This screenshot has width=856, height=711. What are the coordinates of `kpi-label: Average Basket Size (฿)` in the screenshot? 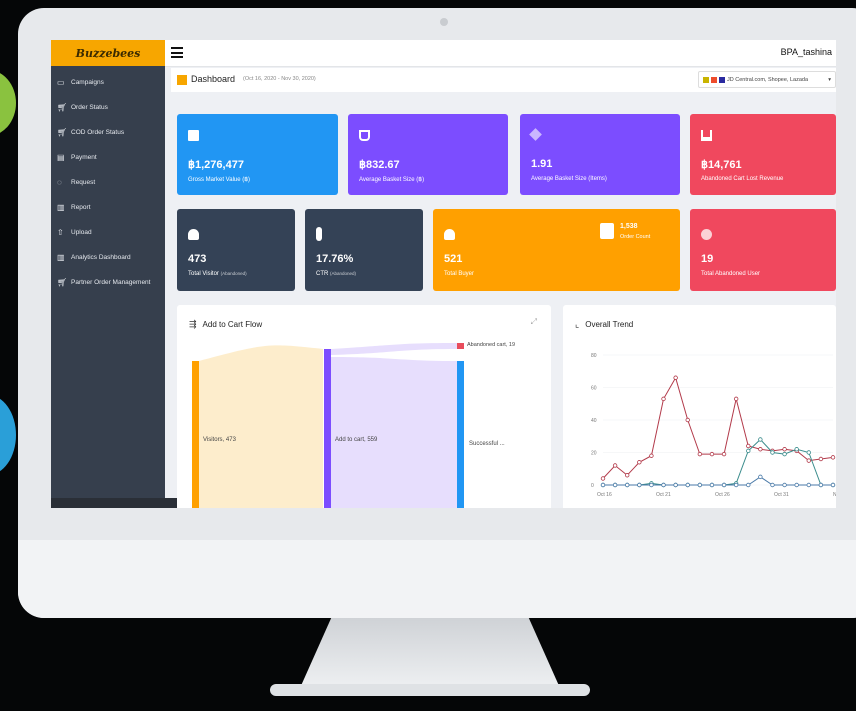 It's located at (392, 180).